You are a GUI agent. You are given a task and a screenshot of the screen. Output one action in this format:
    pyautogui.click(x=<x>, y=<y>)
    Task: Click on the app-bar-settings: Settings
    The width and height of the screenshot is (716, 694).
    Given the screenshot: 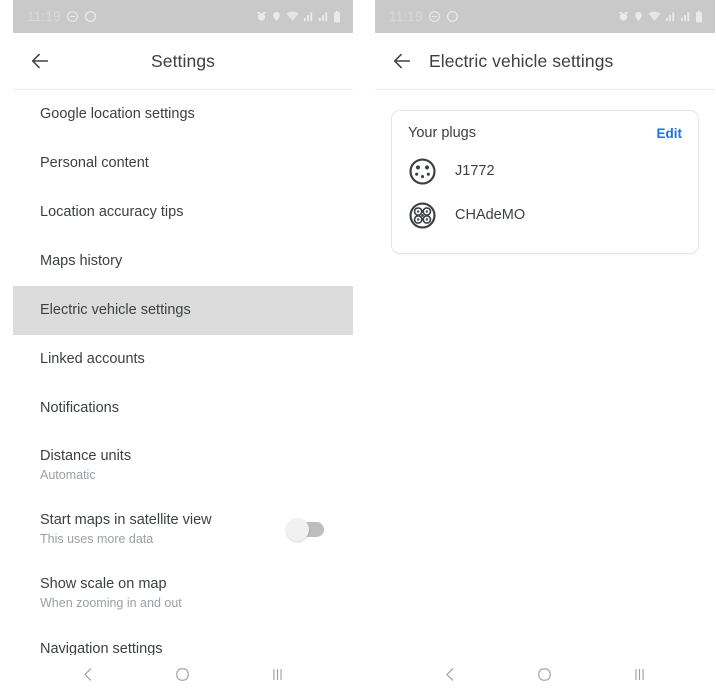 What is the action you would take?
    pyautogui.click(x=183, y=61)
    